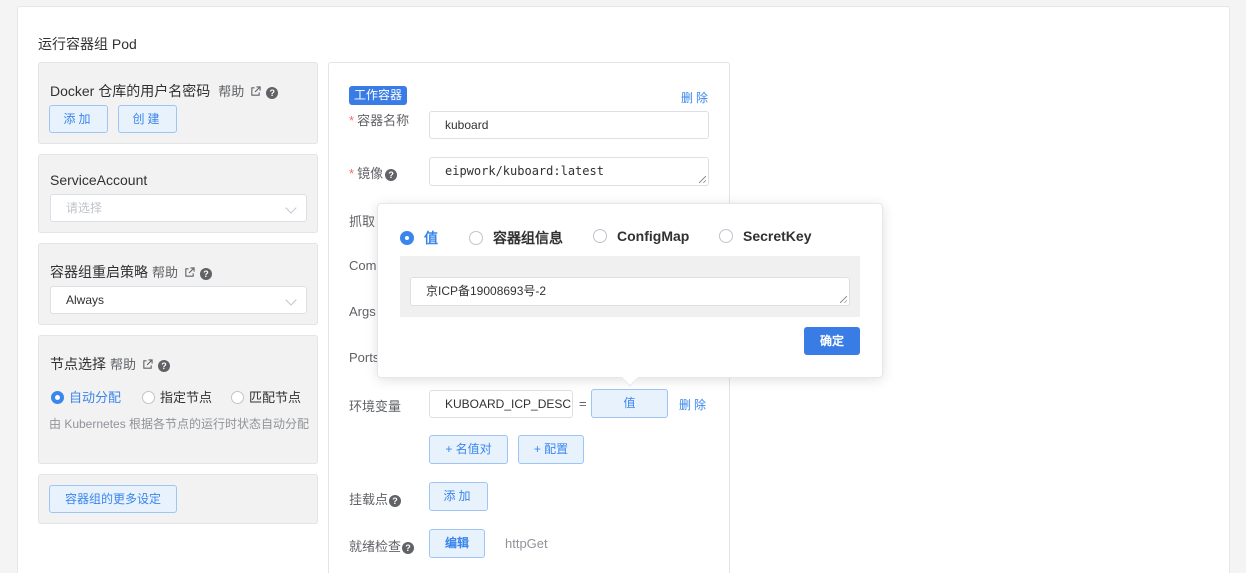 The height and width of the screenshot is (573, 1246). Describe the element at coordinates (165, 272) in the screenshot. I see `restart-policy-help-link: 帮助` at that location.